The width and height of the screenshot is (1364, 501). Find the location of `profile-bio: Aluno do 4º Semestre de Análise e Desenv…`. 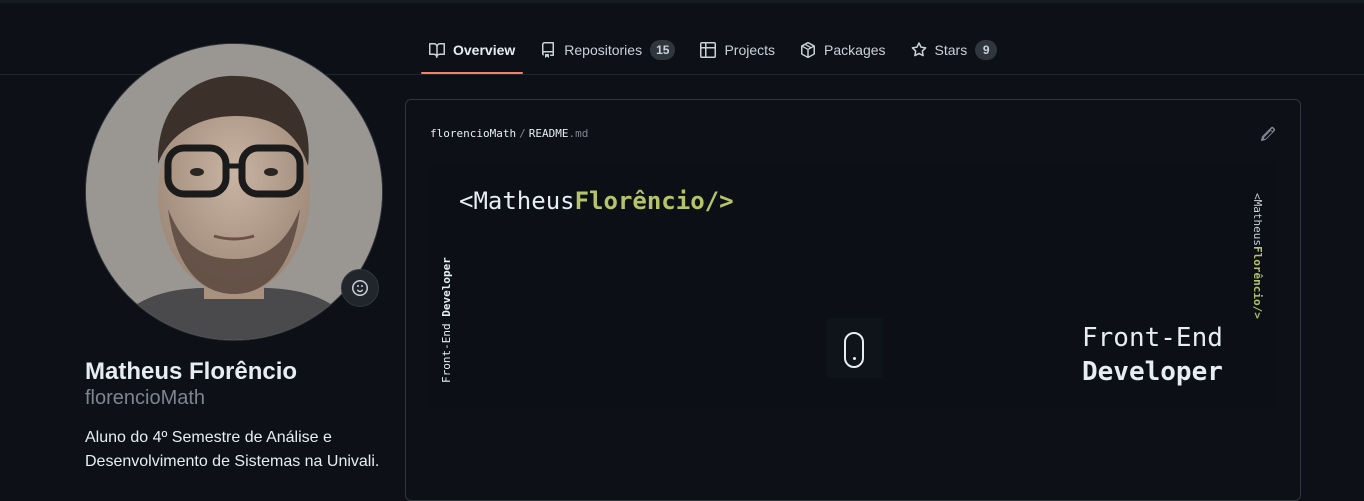

profile-bio: Aluno do 4º Semestre de Análise e Desenv… is located at coordinates (232, 449).